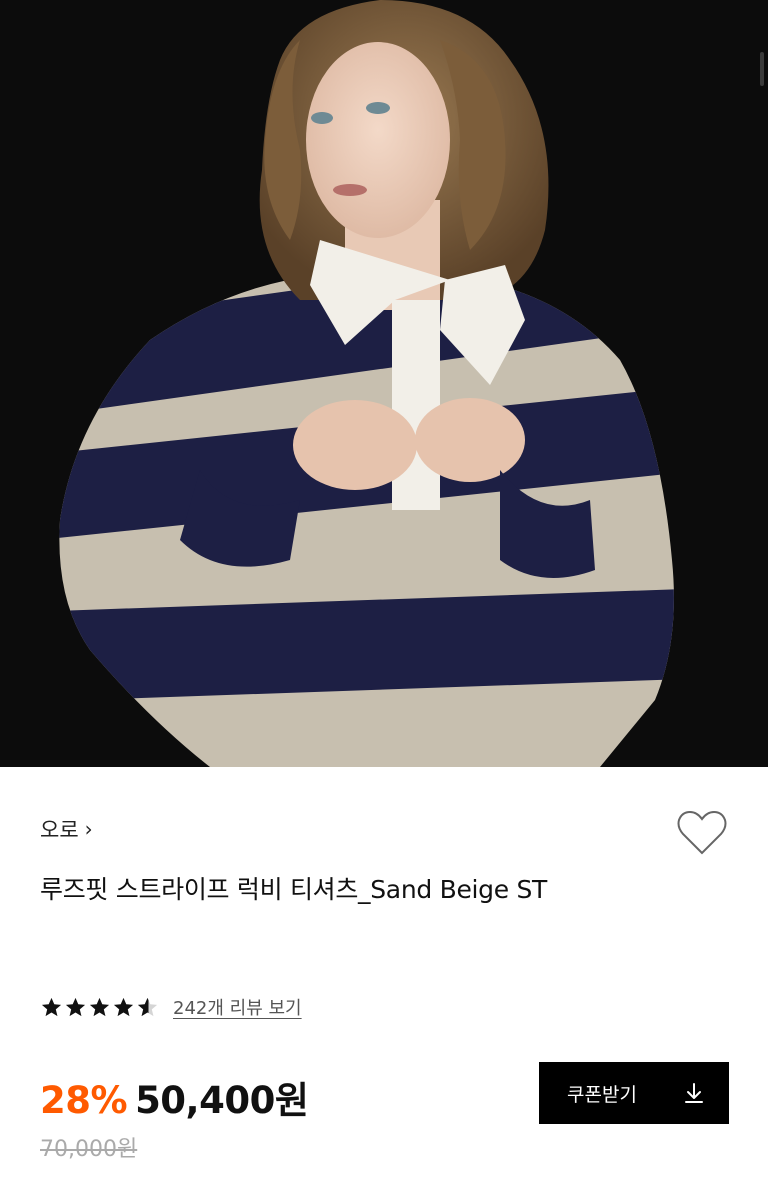 Image resolution: width=768 pixels, height=1200 pixels. I want to click on wishlist-button, so click(702, 833).